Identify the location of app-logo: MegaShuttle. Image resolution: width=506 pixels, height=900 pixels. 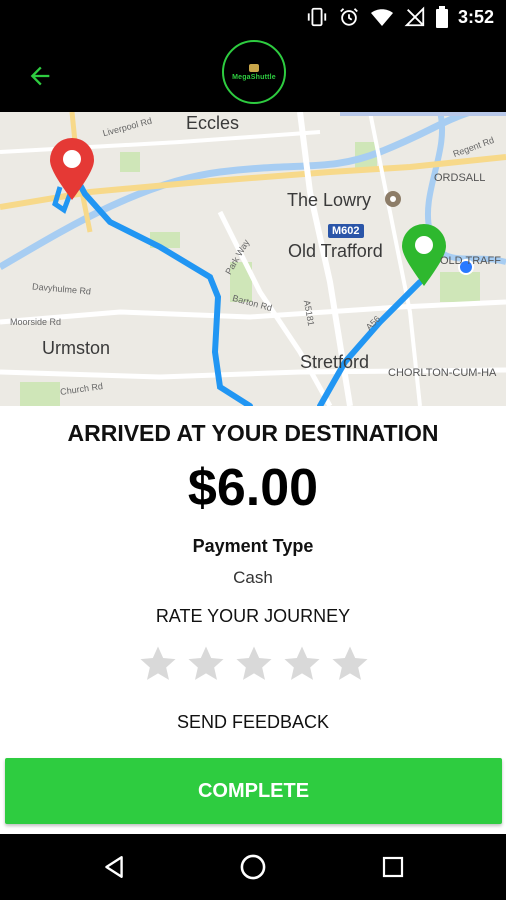
(254, 72).